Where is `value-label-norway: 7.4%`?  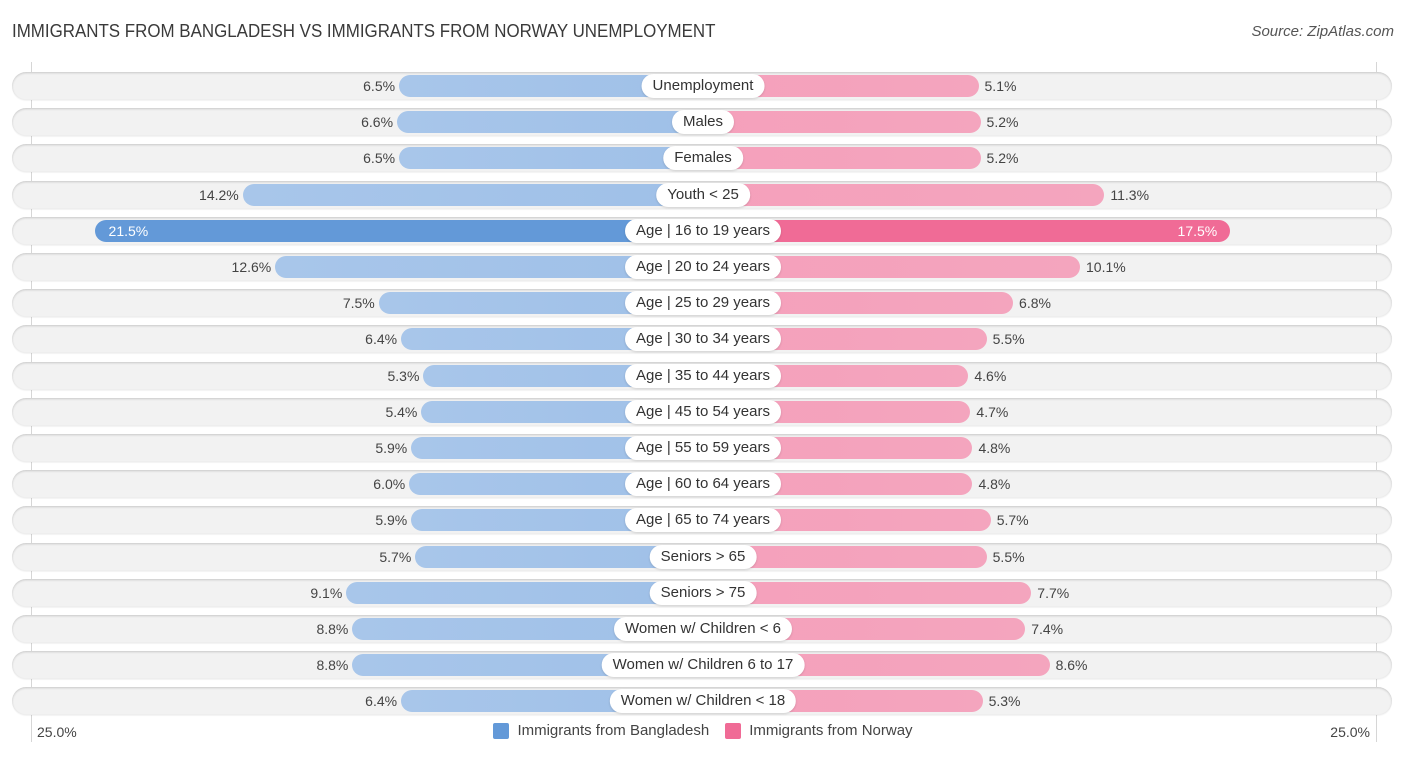 value-label-norway: 7.4% is located at coordinates (1047, 629).